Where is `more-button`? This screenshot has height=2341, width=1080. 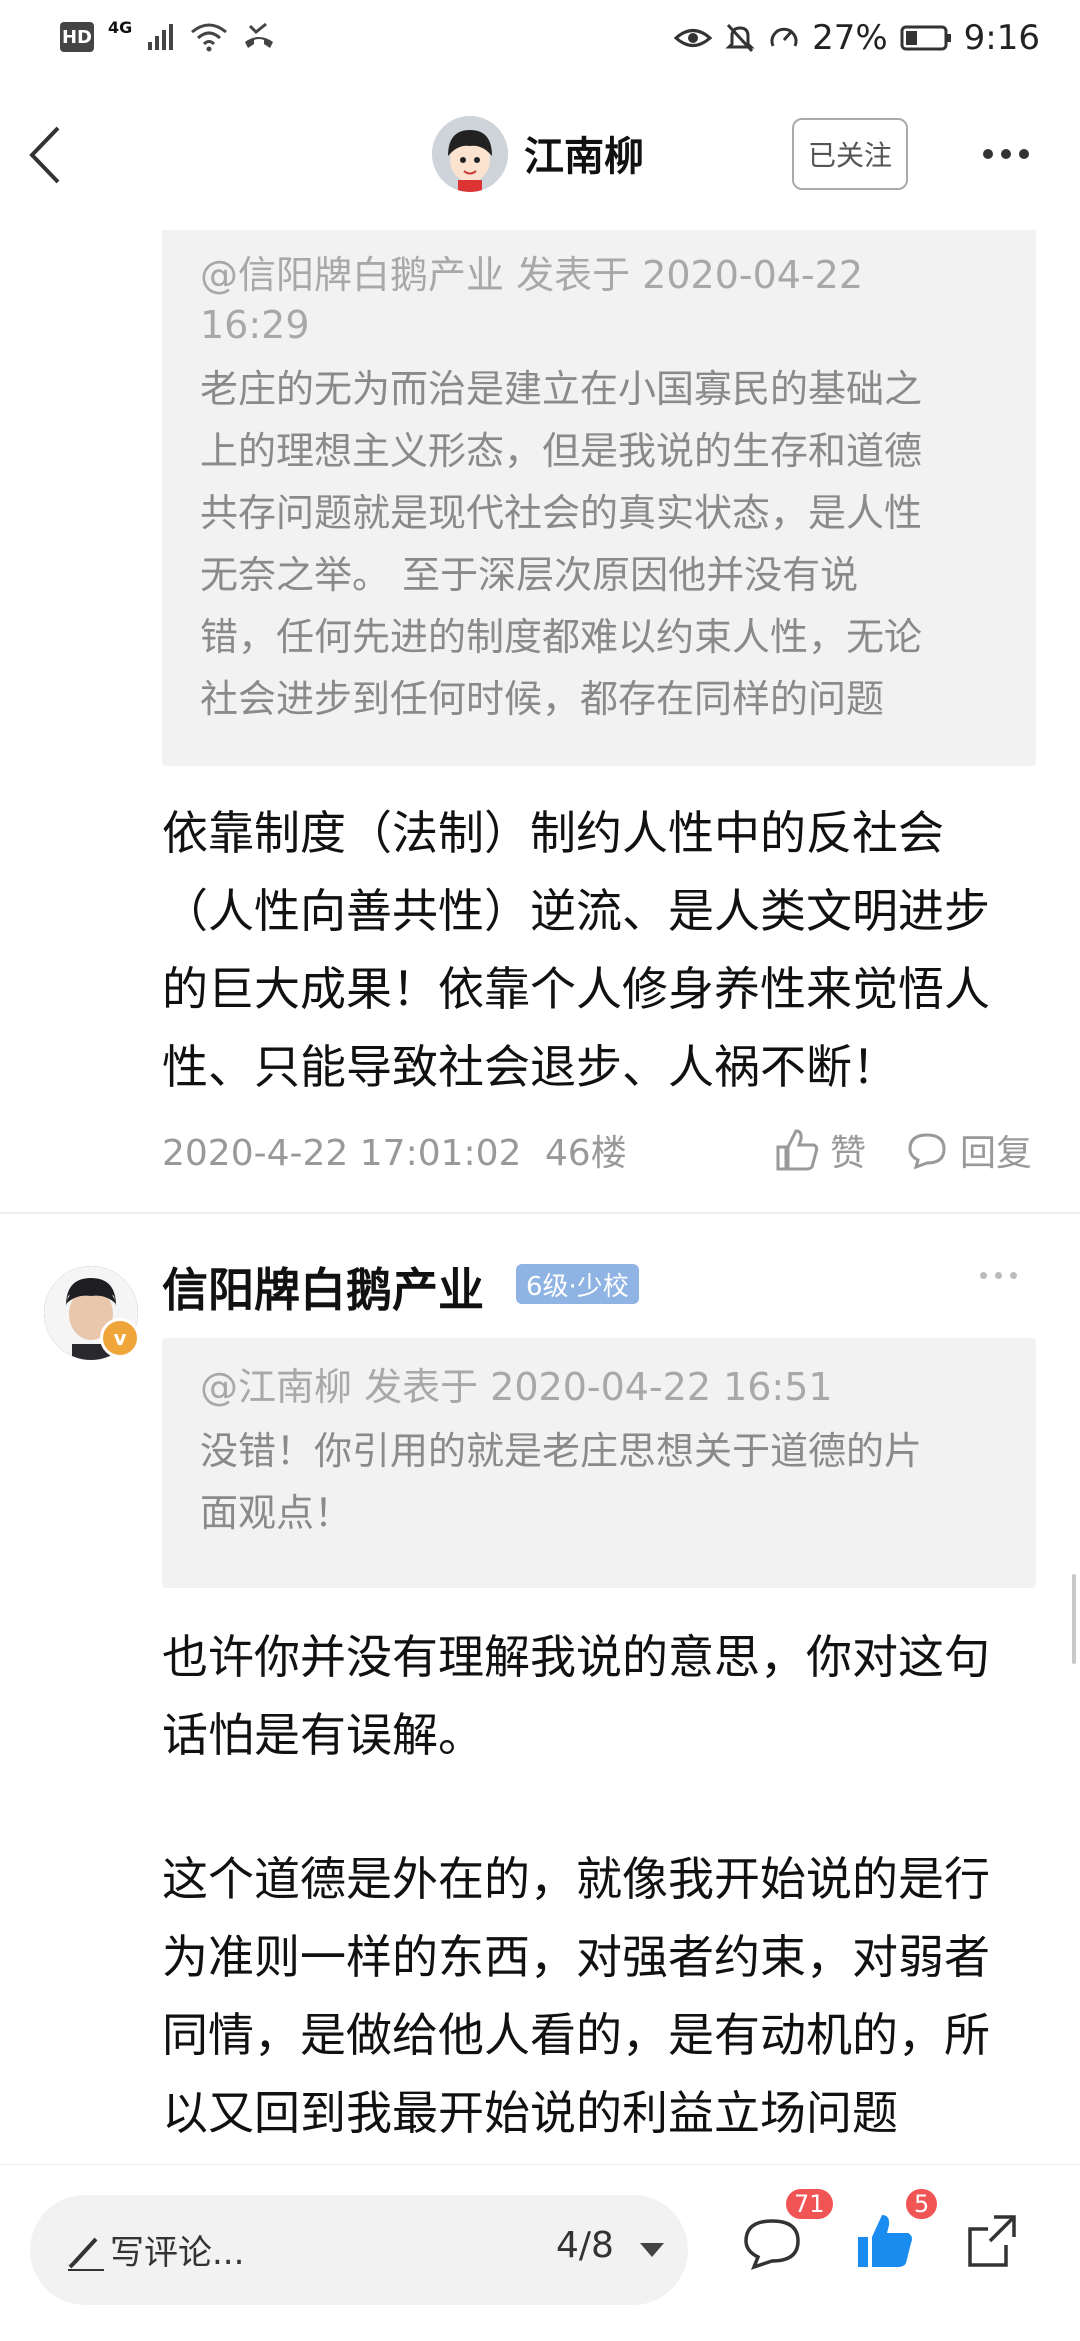 more-button is located at coordinates (1006, 154).